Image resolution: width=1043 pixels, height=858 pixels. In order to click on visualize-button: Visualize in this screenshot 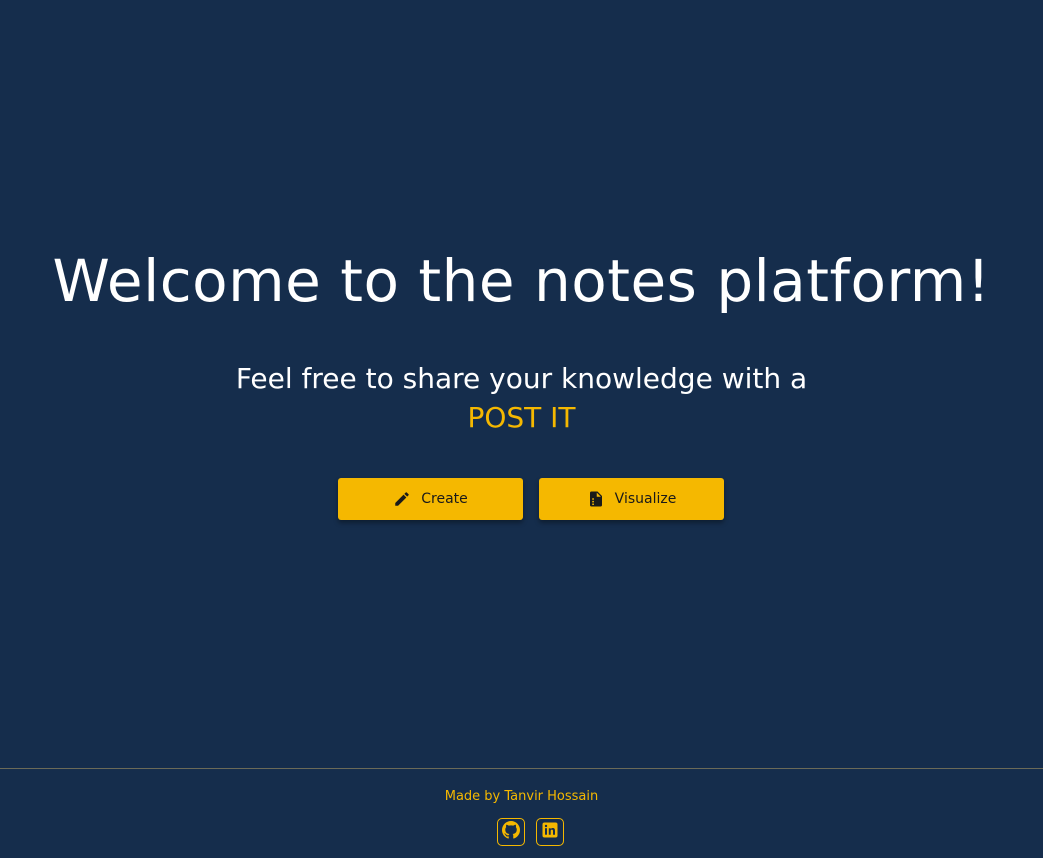, I will do `click(631, 499)`.